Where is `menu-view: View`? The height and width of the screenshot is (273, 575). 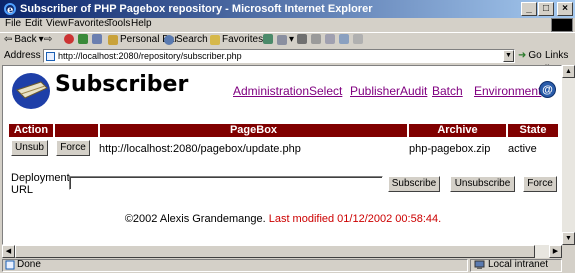 menu-view: View is located at coordinates (57, 23).